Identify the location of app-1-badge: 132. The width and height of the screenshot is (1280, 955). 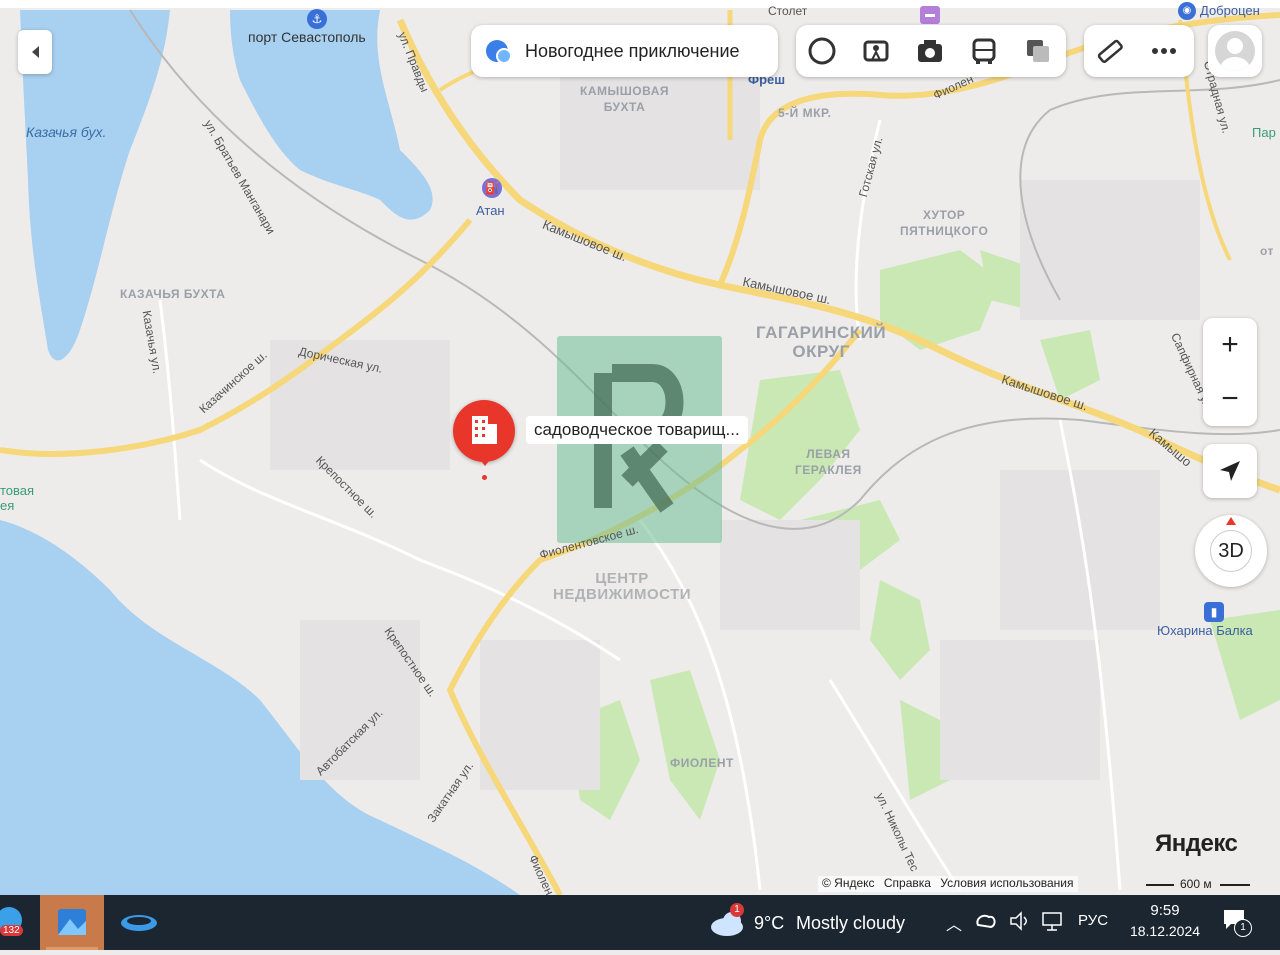
(11, 930).